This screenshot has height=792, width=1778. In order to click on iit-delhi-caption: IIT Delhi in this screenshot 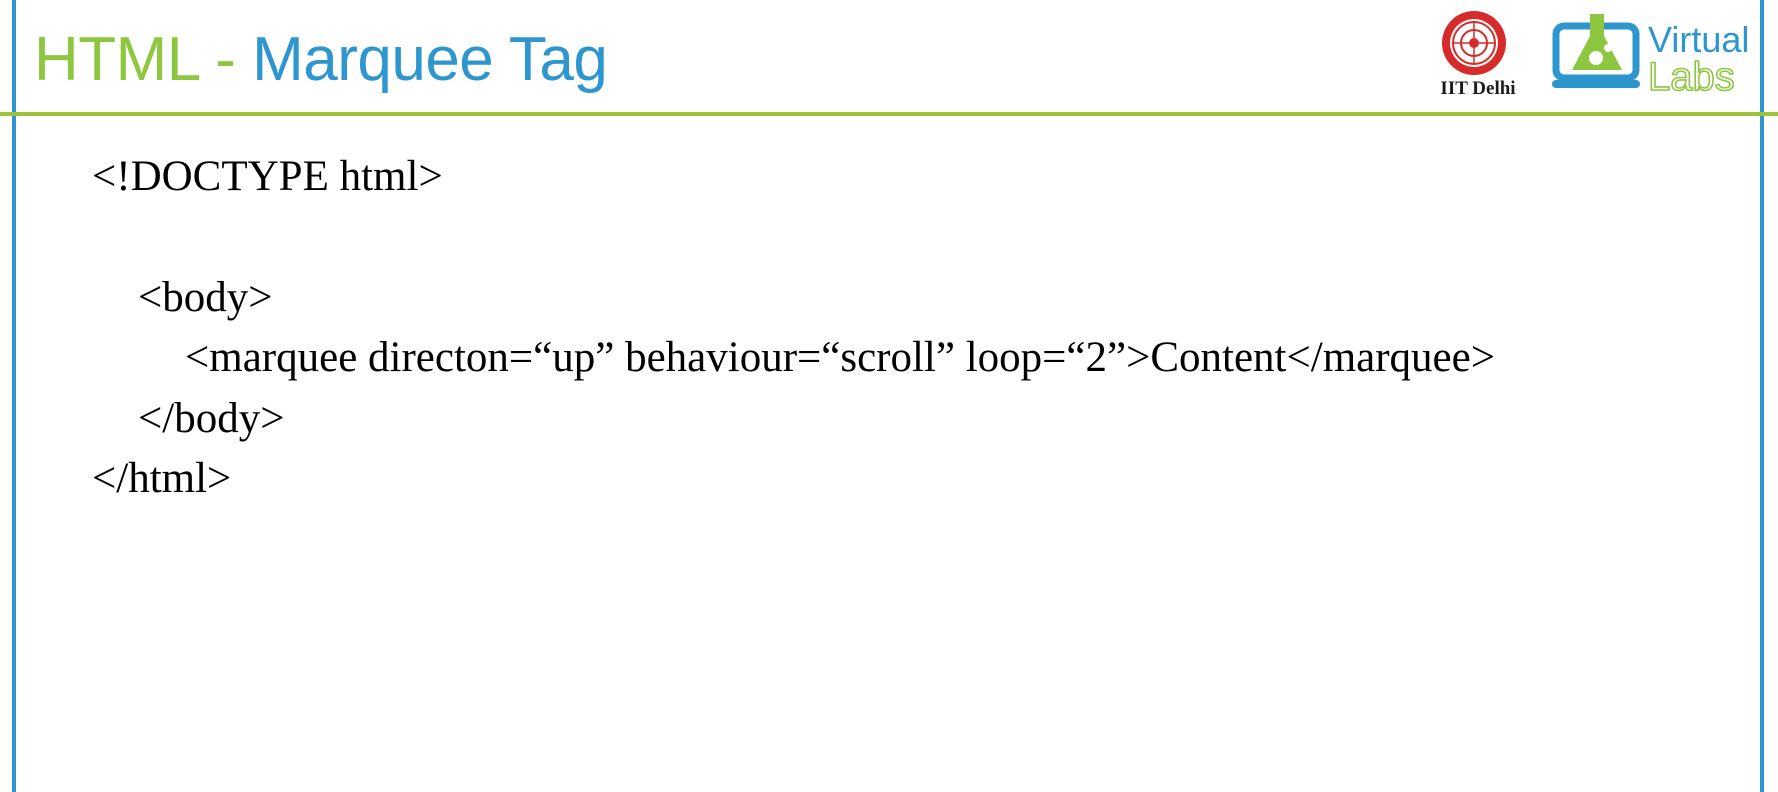, I will do `click(1478, 88)`.